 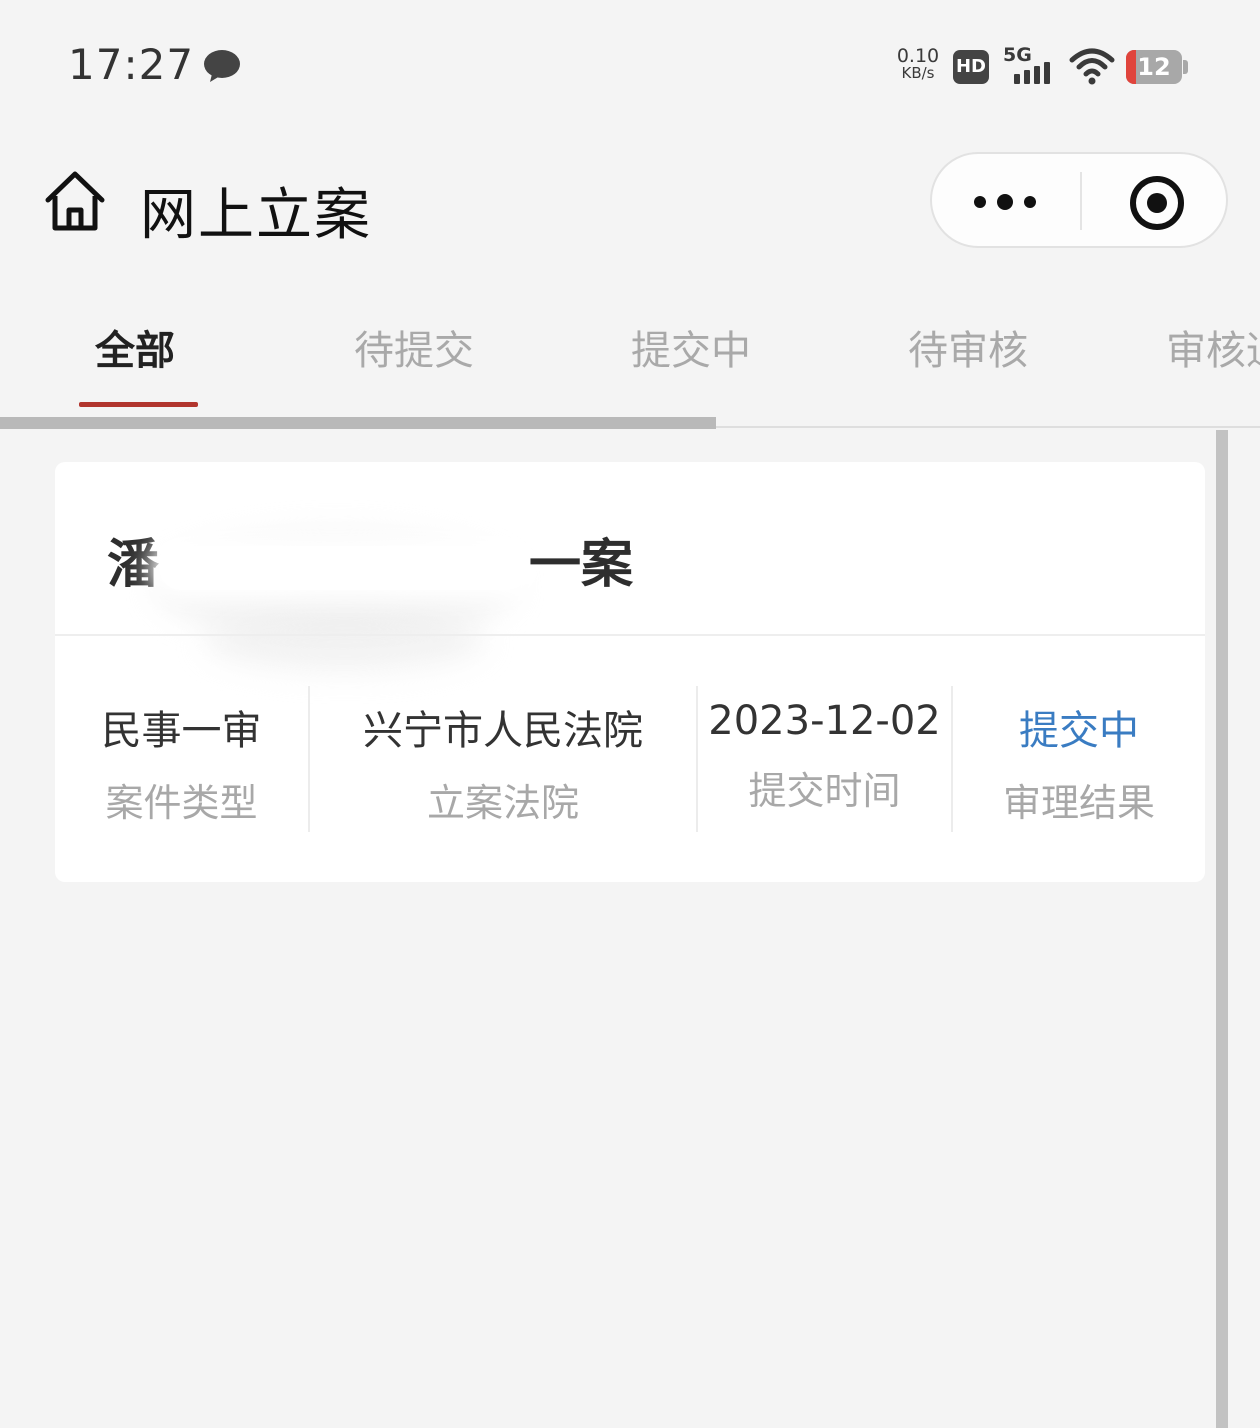 I want to click on battery-icon: 12, so click(x=1154, y=67).